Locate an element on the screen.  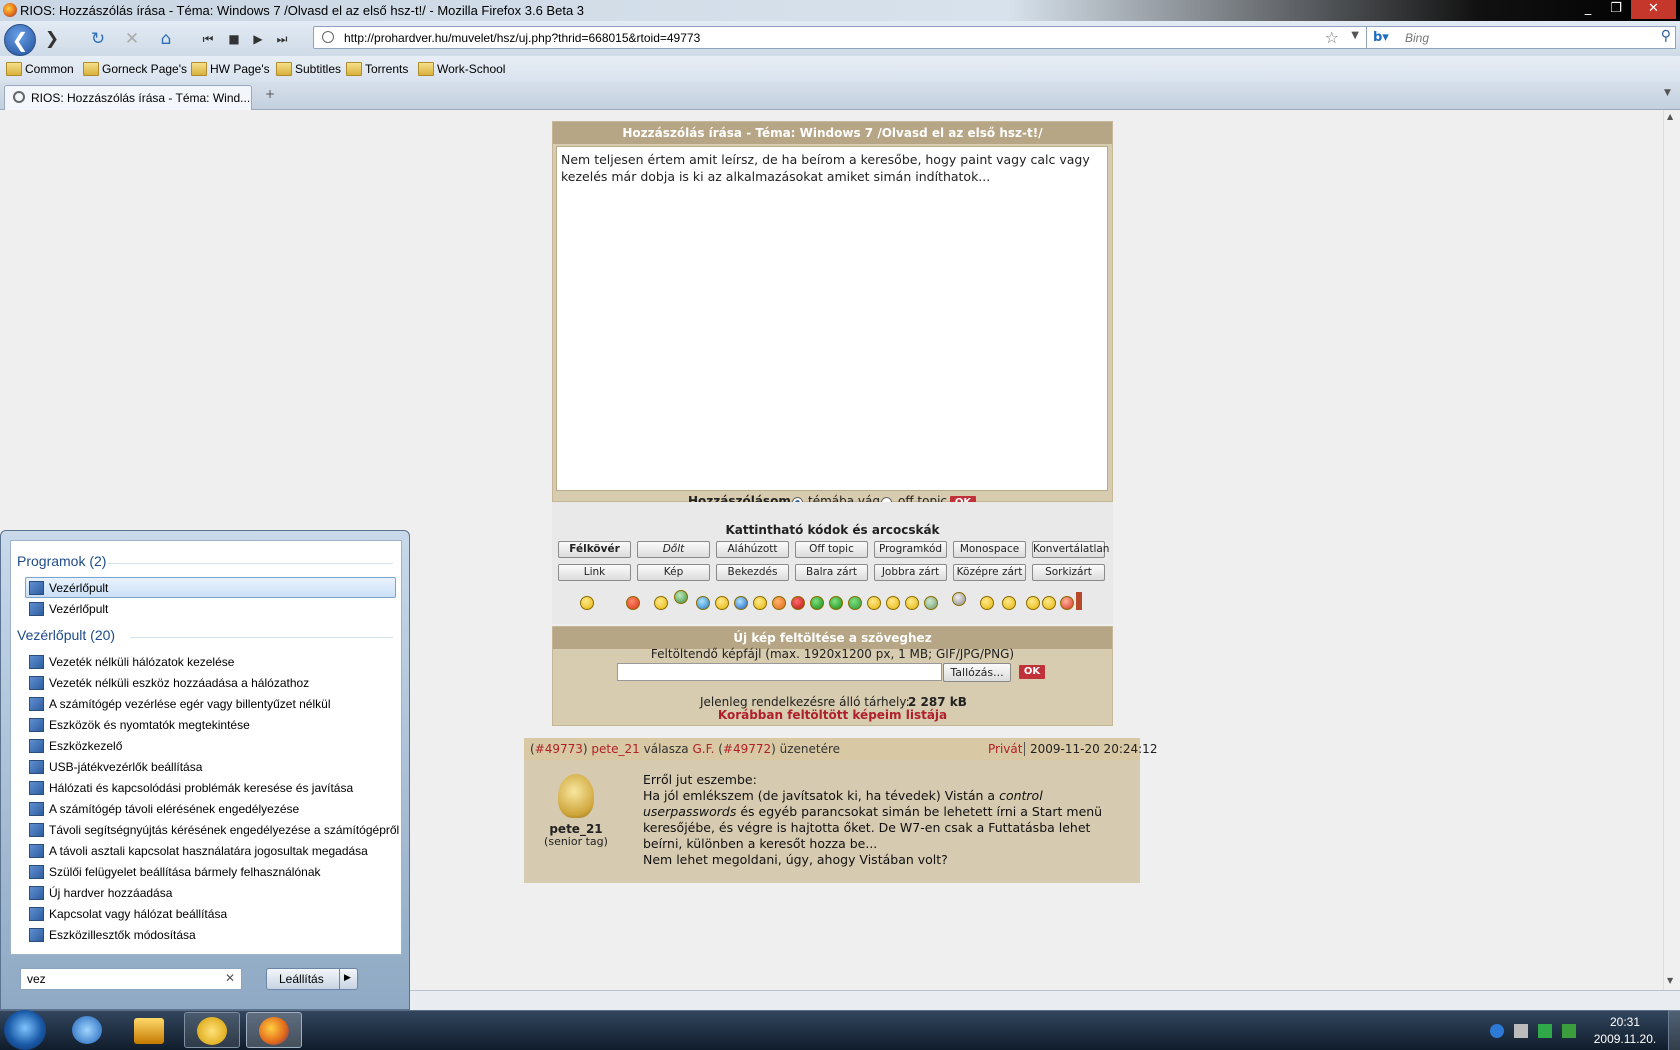
bookmark-hw: HW Page's is located at coordinates (229, 69).